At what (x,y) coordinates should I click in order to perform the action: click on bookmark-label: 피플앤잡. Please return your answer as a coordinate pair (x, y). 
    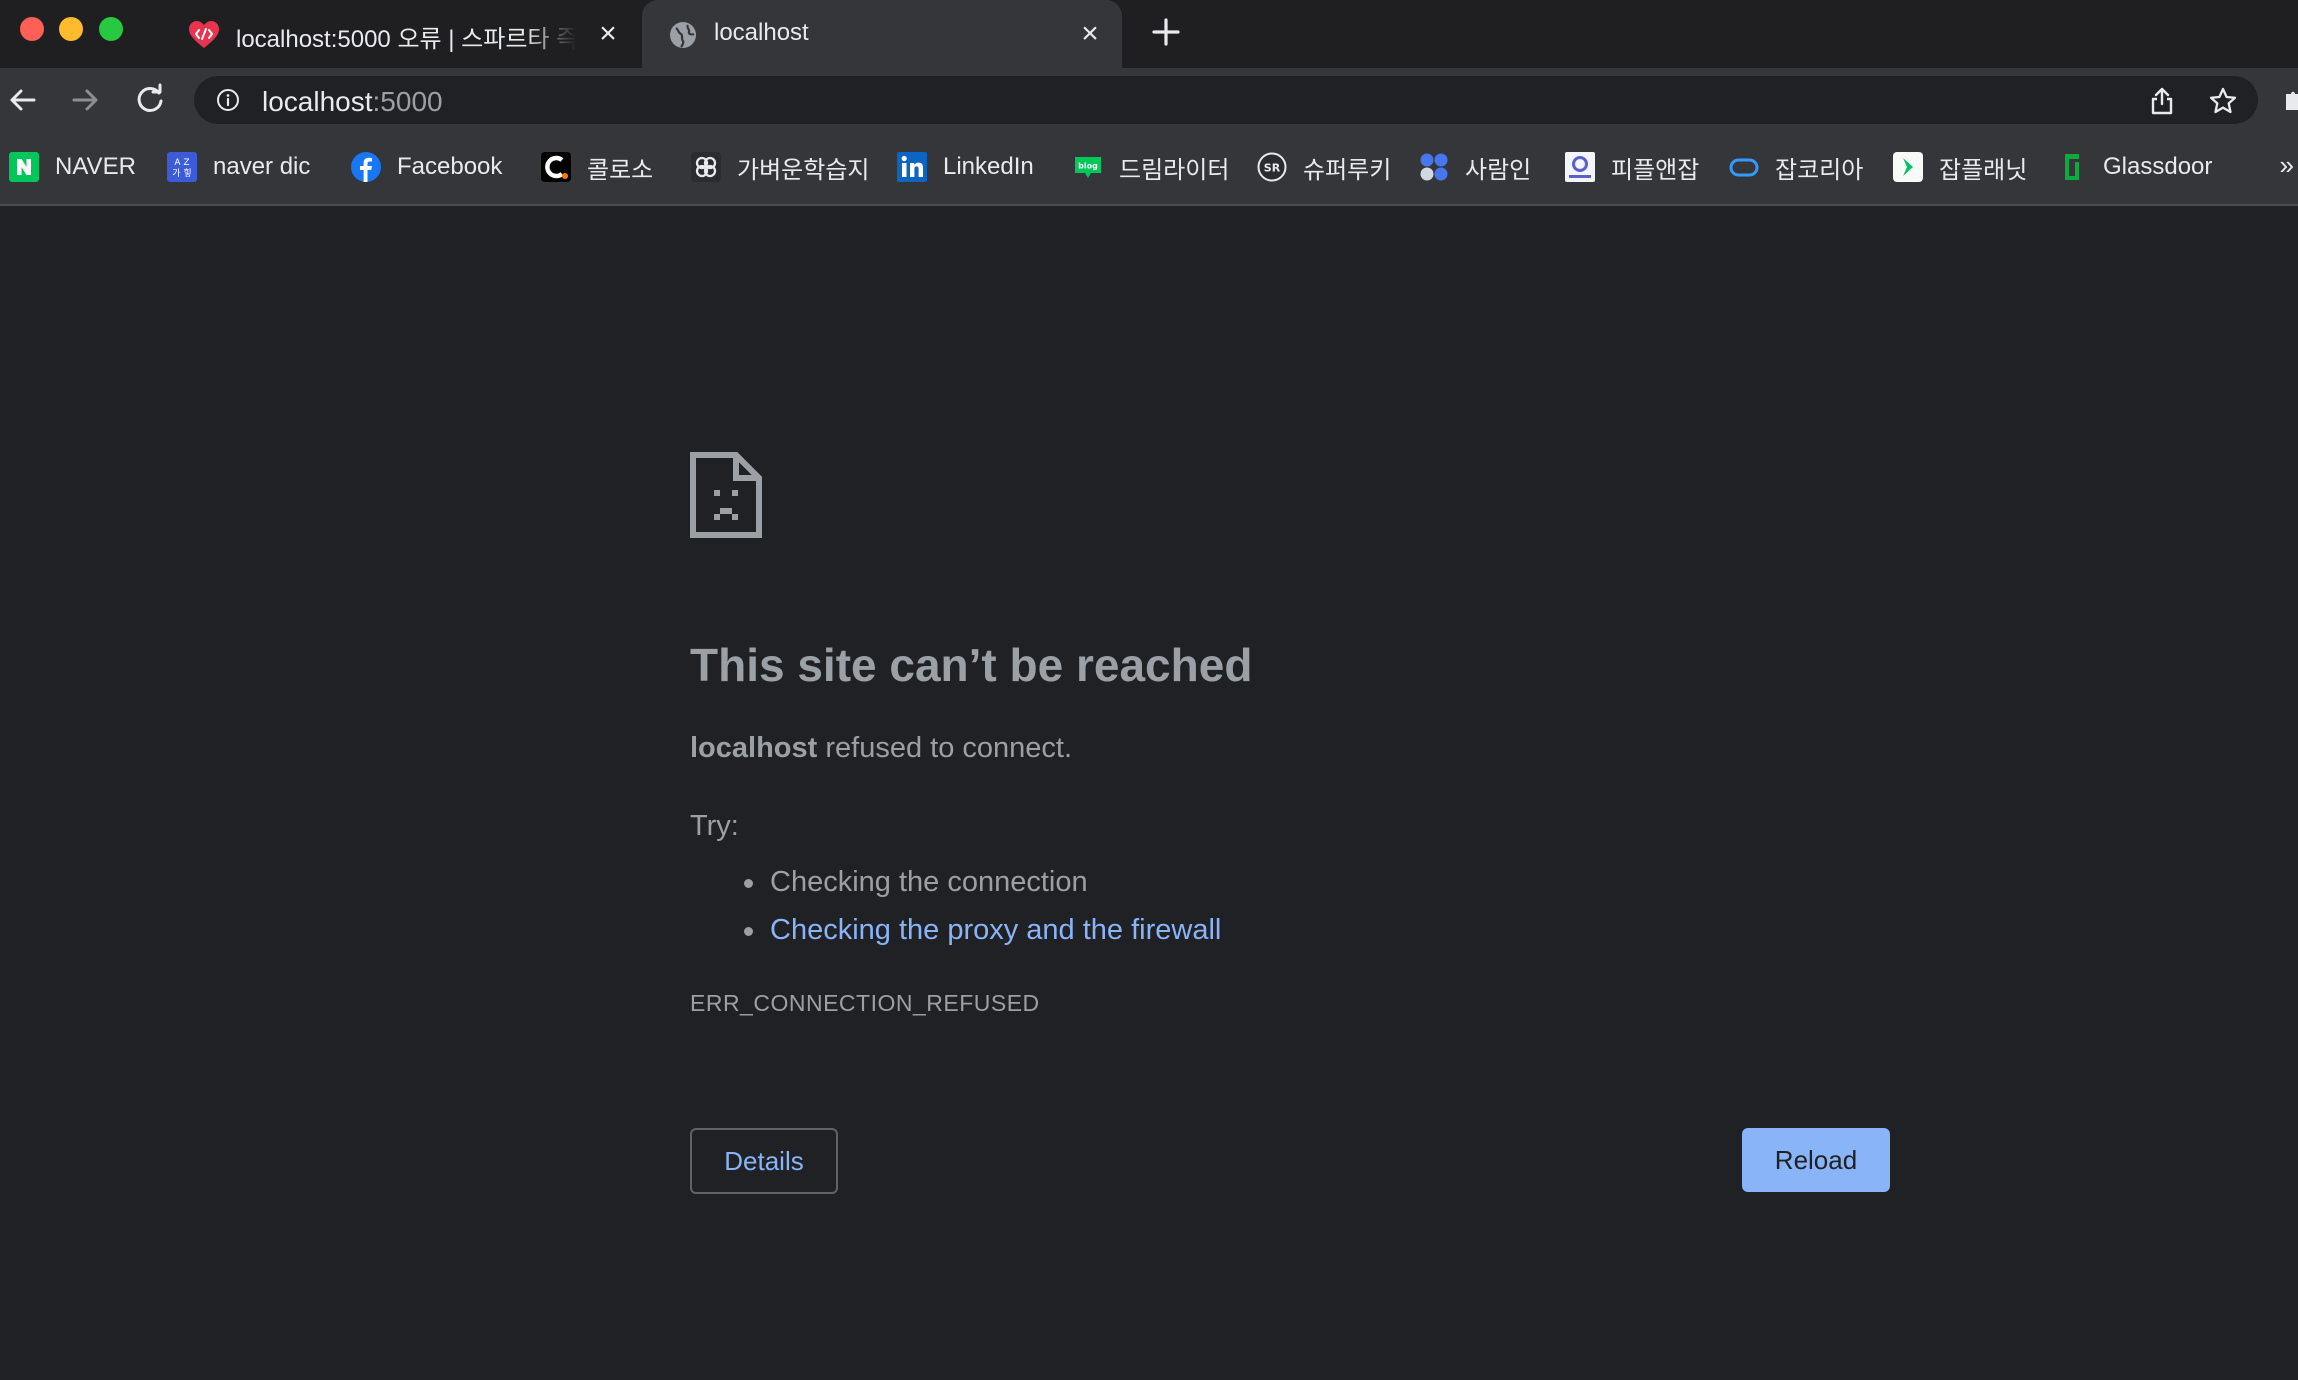
    Looking at the image, I should click on (1655, 170).